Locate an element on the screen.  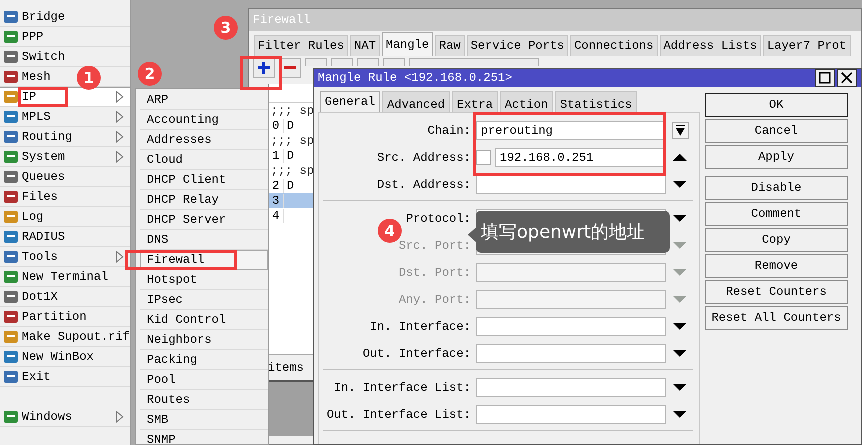
menu-item: Exit is located at coordinates (65, 377).